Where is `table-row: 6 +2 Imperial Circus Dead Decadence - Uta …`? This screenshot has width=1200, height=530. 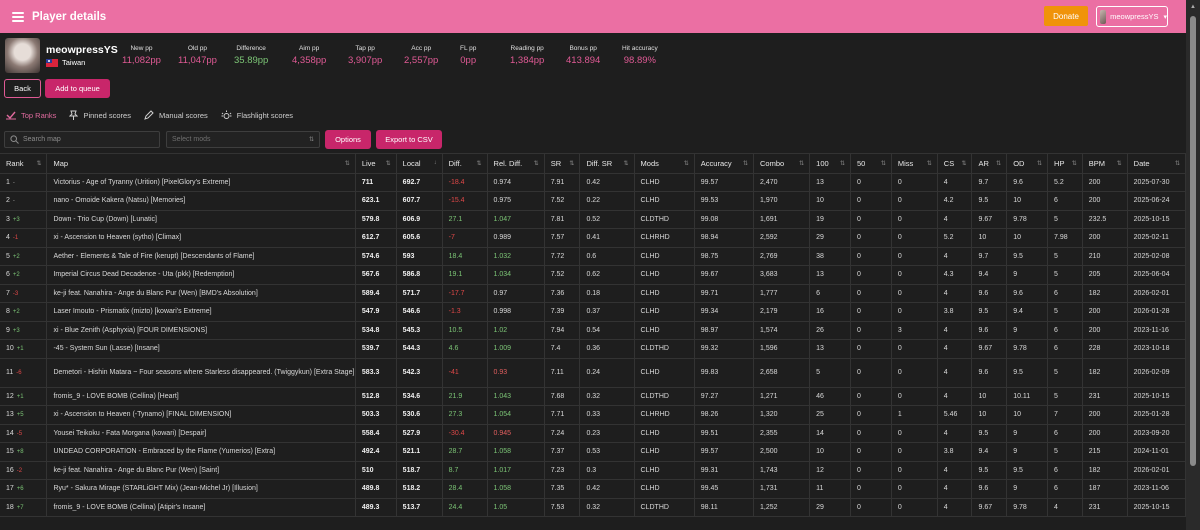
table-row: 6 +2 Imperial Circus Dead Decadence - Uta … is located at coordinates (593, 275).